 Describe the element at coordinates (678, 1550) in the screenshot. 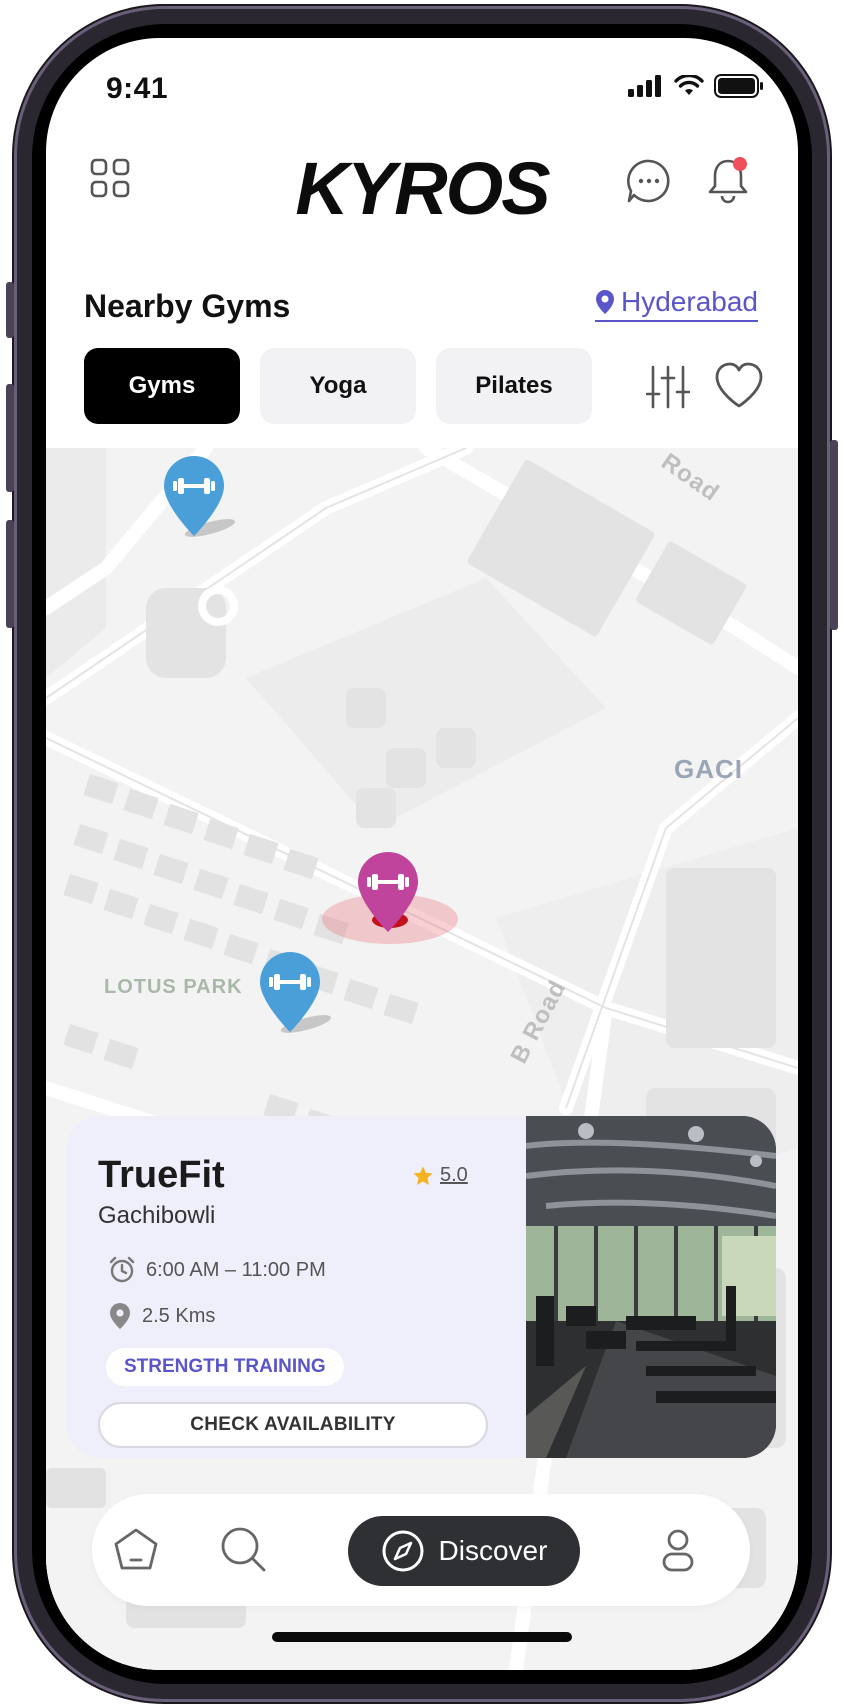

I see `profile-icon` at that location.